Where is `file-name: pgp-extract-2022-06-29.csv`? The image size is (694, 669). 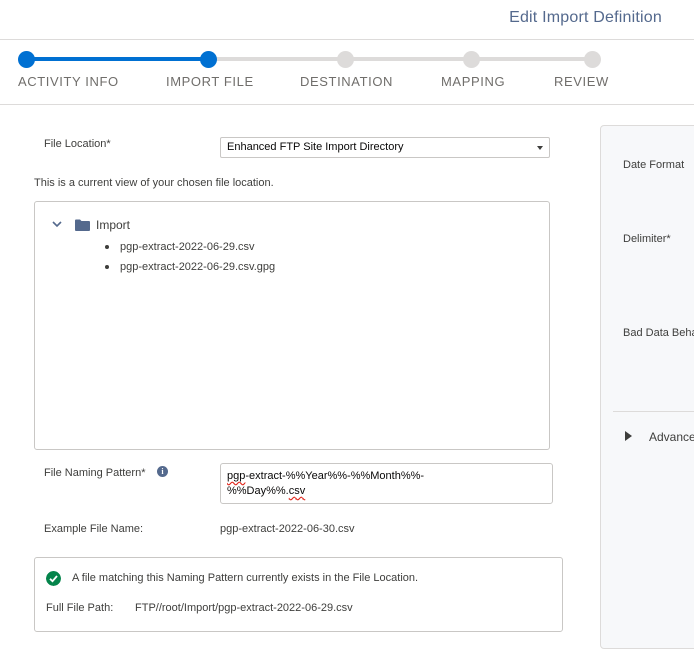
file-name: pgp-extract-2022-06-29.csv is located at coordinates (187, 247).